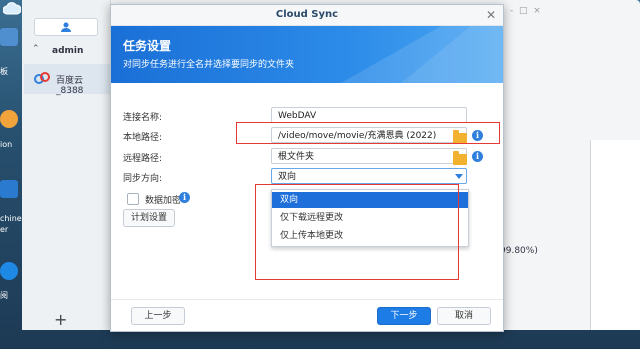 This screenshot has width=640, height=349. Describe the element at coordinates (422, 54) in the screenshot. I see `banner-decoration` at that location.